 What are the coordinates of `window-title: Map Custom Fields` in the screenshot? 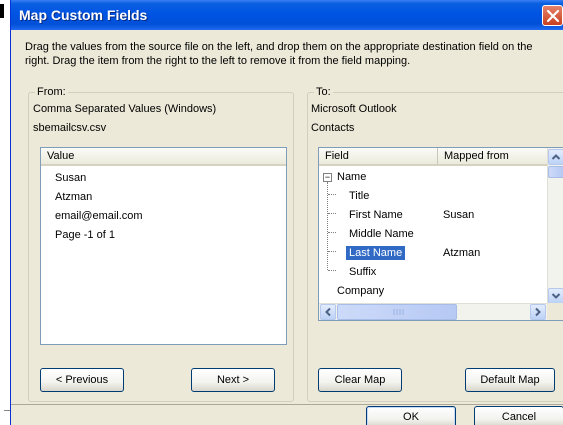 It's located at (83, 15).